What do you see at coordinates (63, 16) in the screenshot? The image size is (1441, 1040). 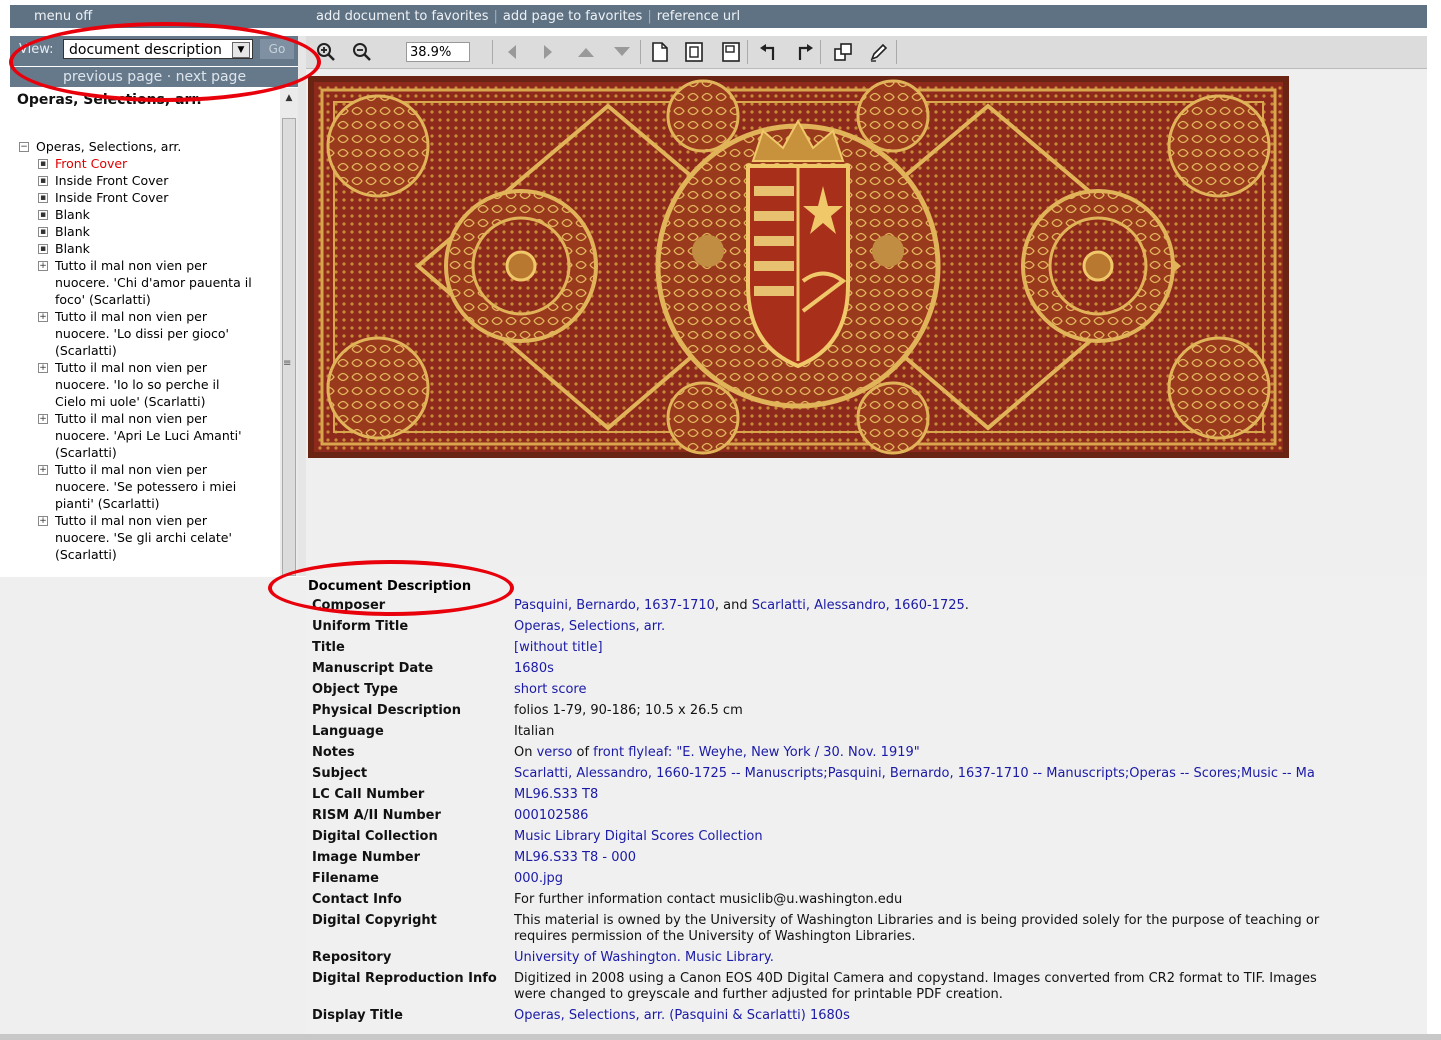 I see `menu-off-link: menu off` at bounding box center [63, 16].